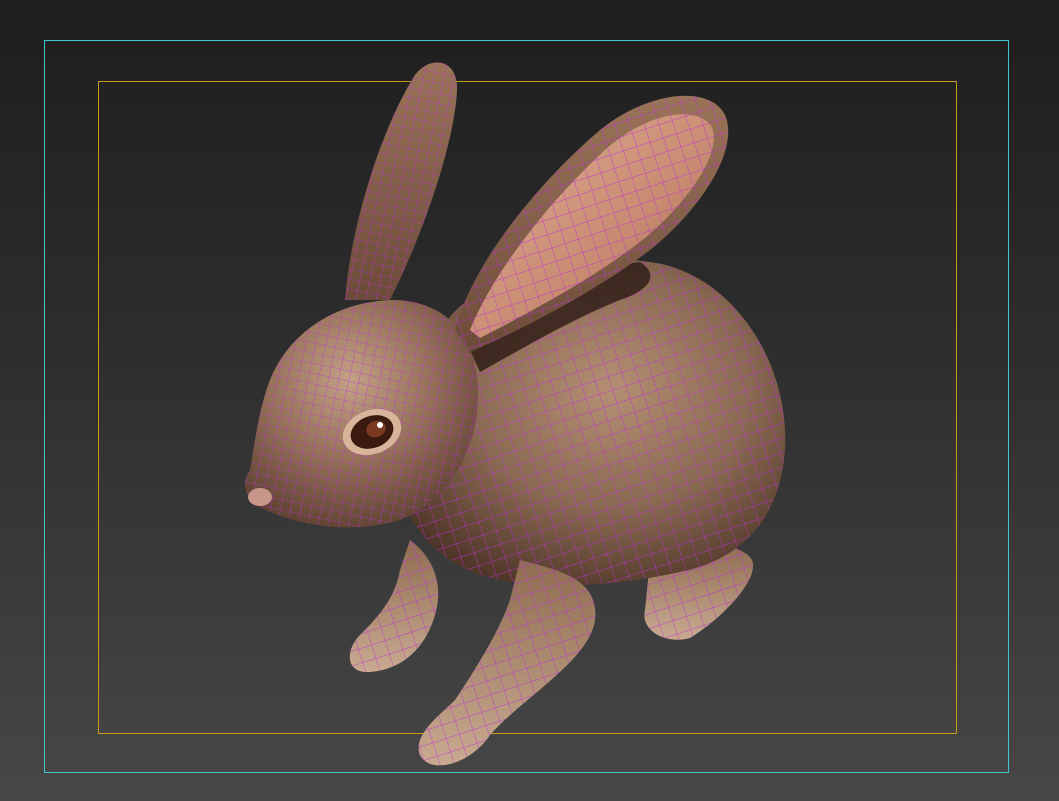 The width and height of the screenshot is (1059, 801). I want to click on nose, so click(260, 497).